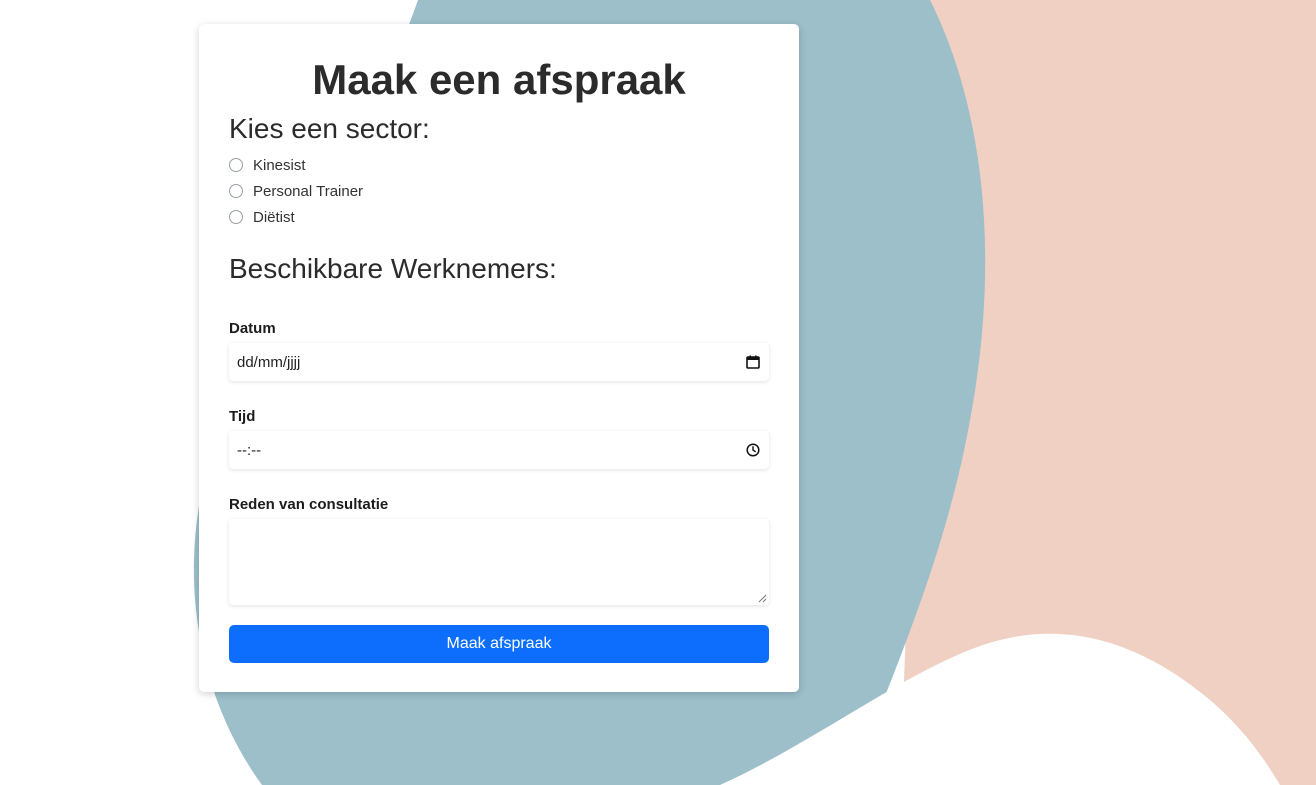 The height and width of the screenshot is (785, 1316). I want to click on time-label: Tijd, so click(242, 416).